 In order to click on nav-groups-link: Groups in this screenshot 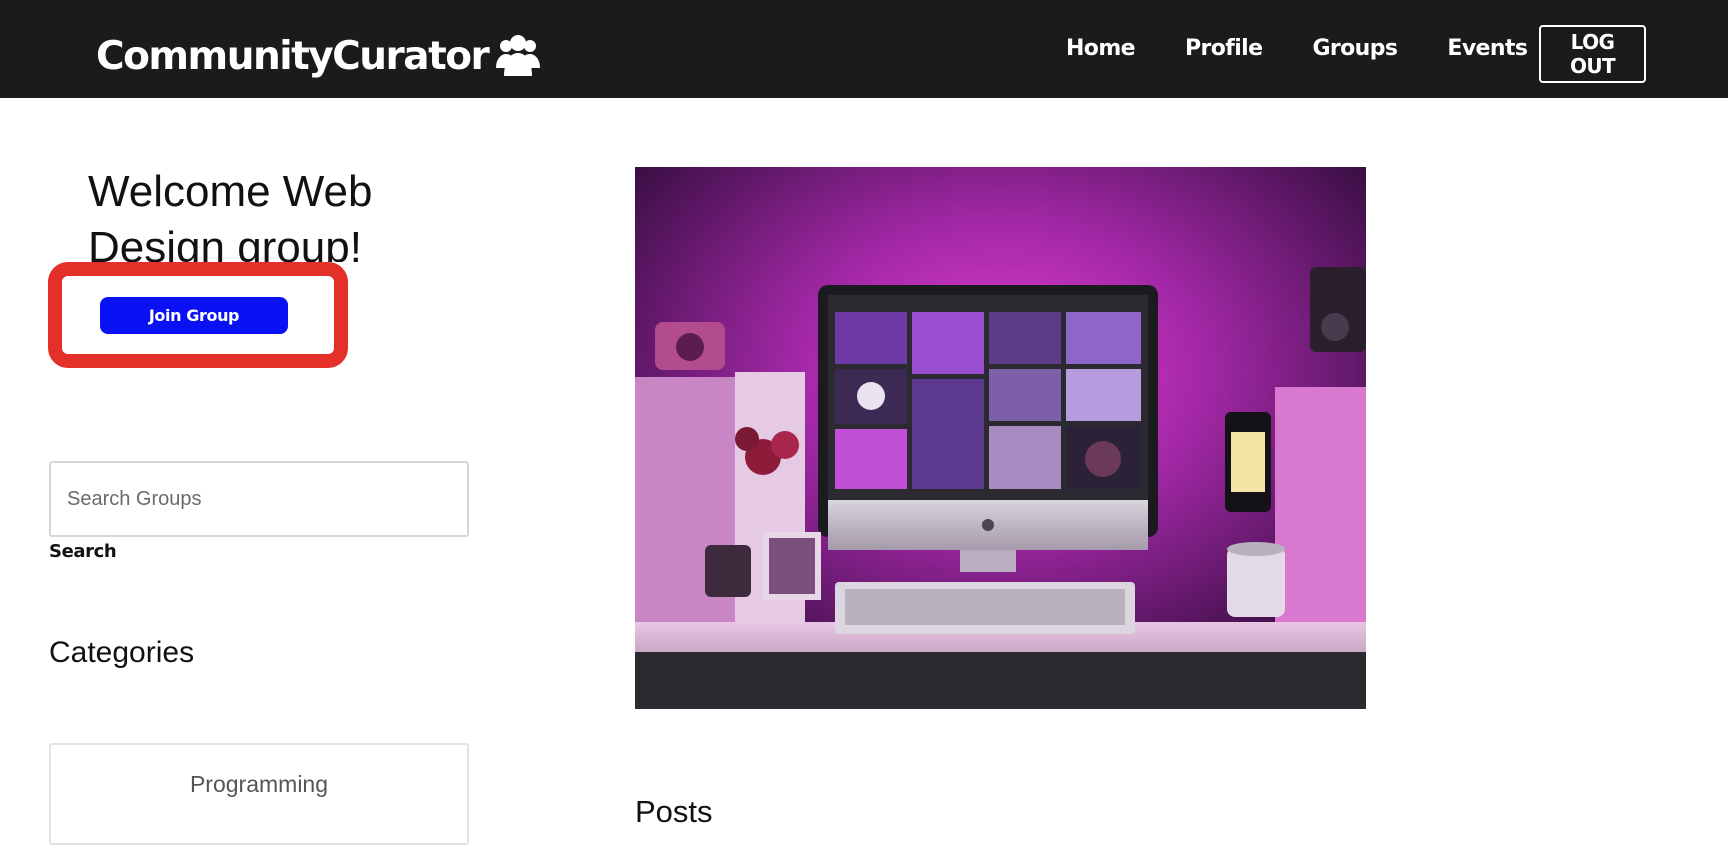, I will do `click(1355, 48)`.